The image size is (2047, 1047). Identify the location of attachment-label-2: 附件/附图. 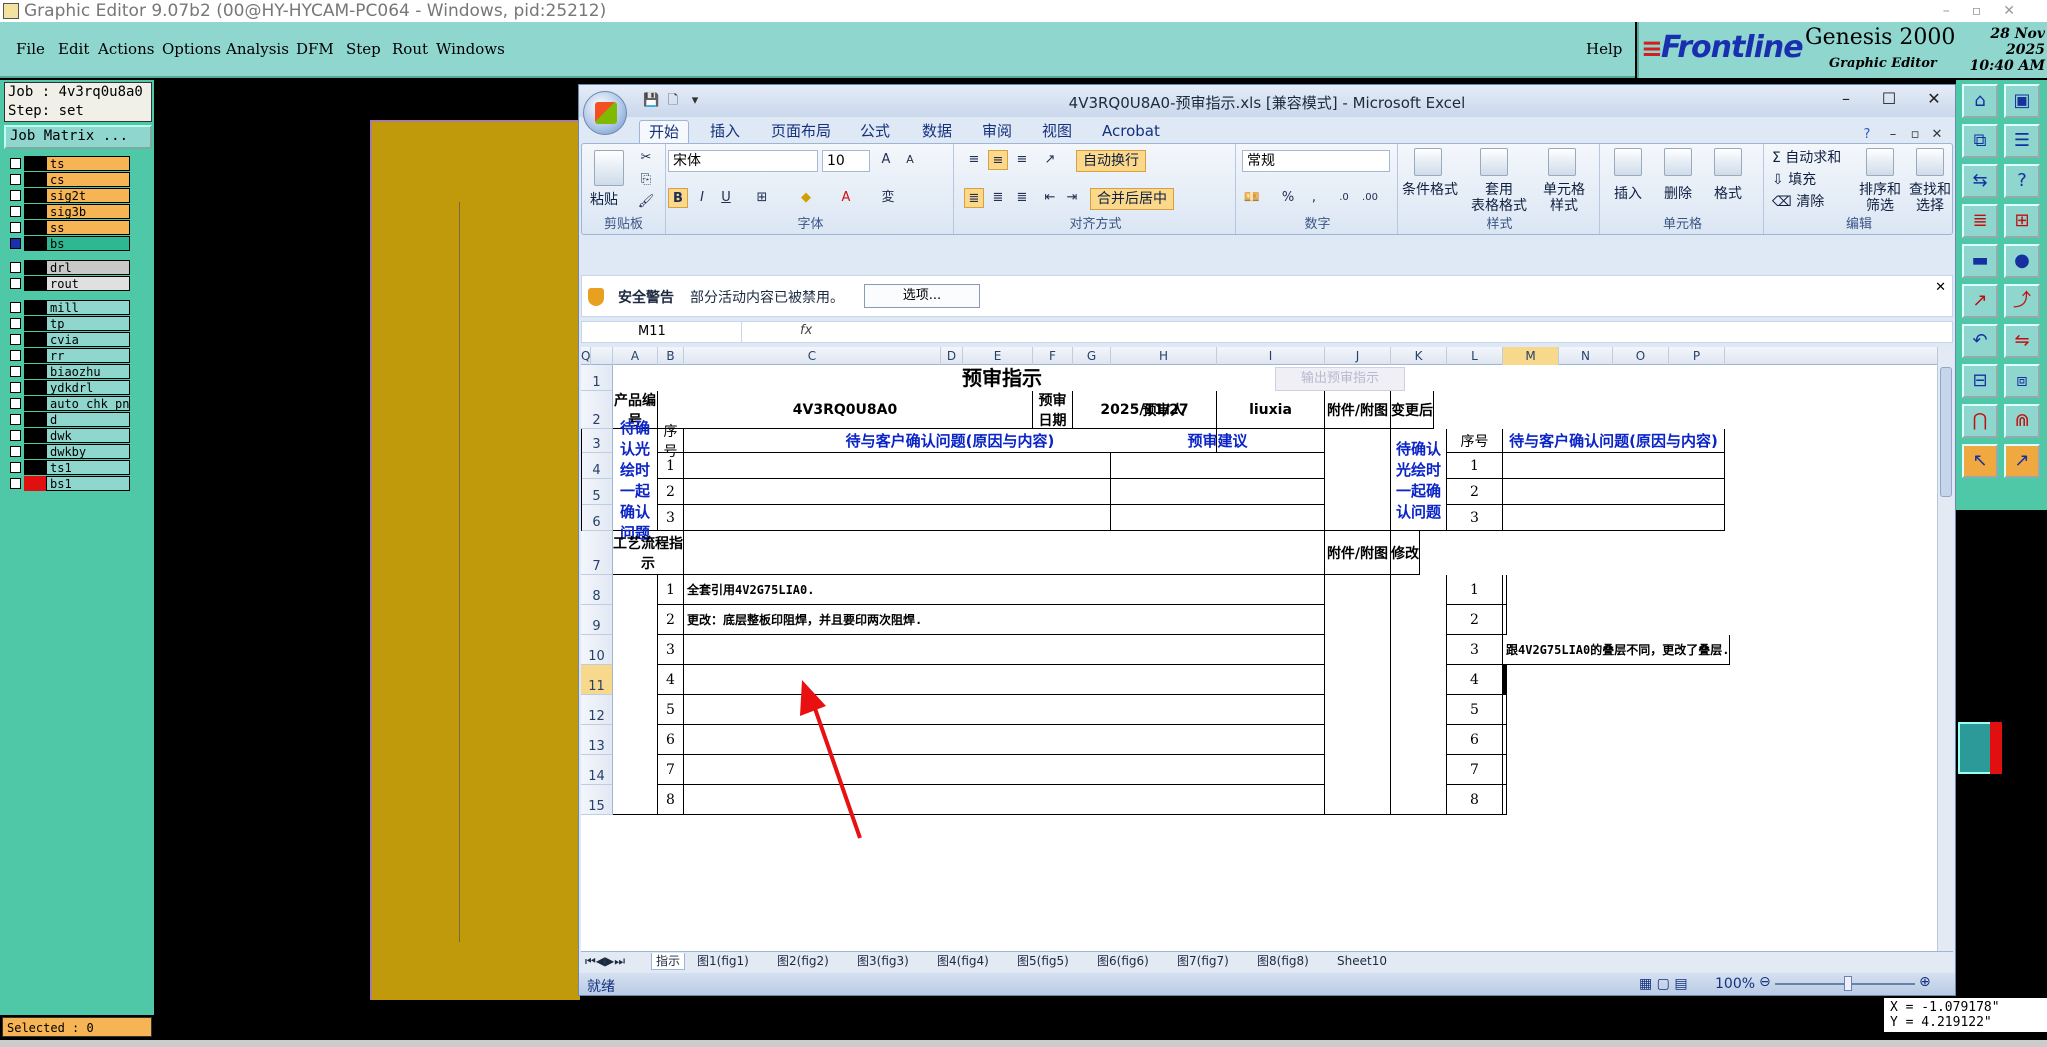
(1358, 553).